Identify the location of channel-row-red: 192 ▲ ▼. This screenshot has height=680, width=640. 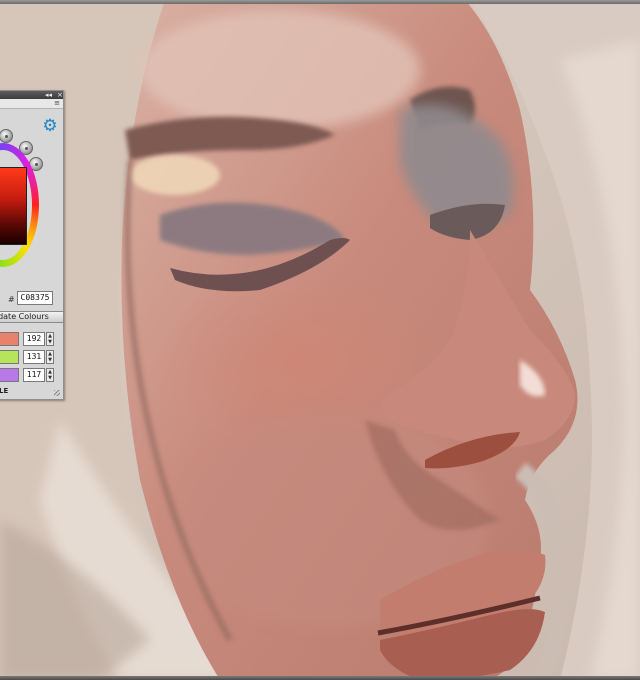
(32, 339).